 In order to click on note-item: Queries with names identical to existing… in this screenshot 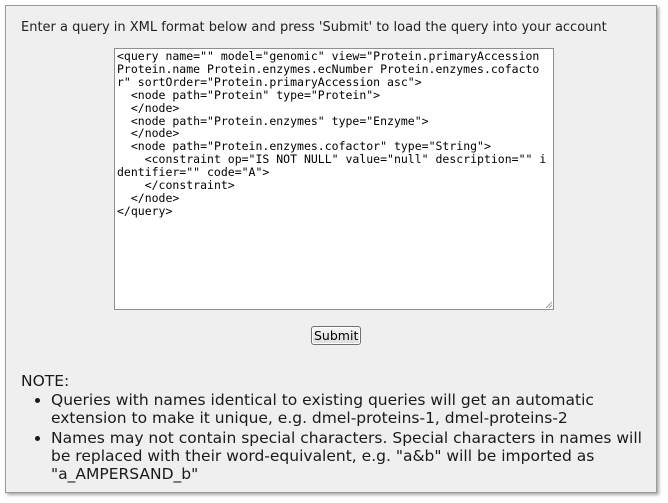, I will do `click(351, 409)`.